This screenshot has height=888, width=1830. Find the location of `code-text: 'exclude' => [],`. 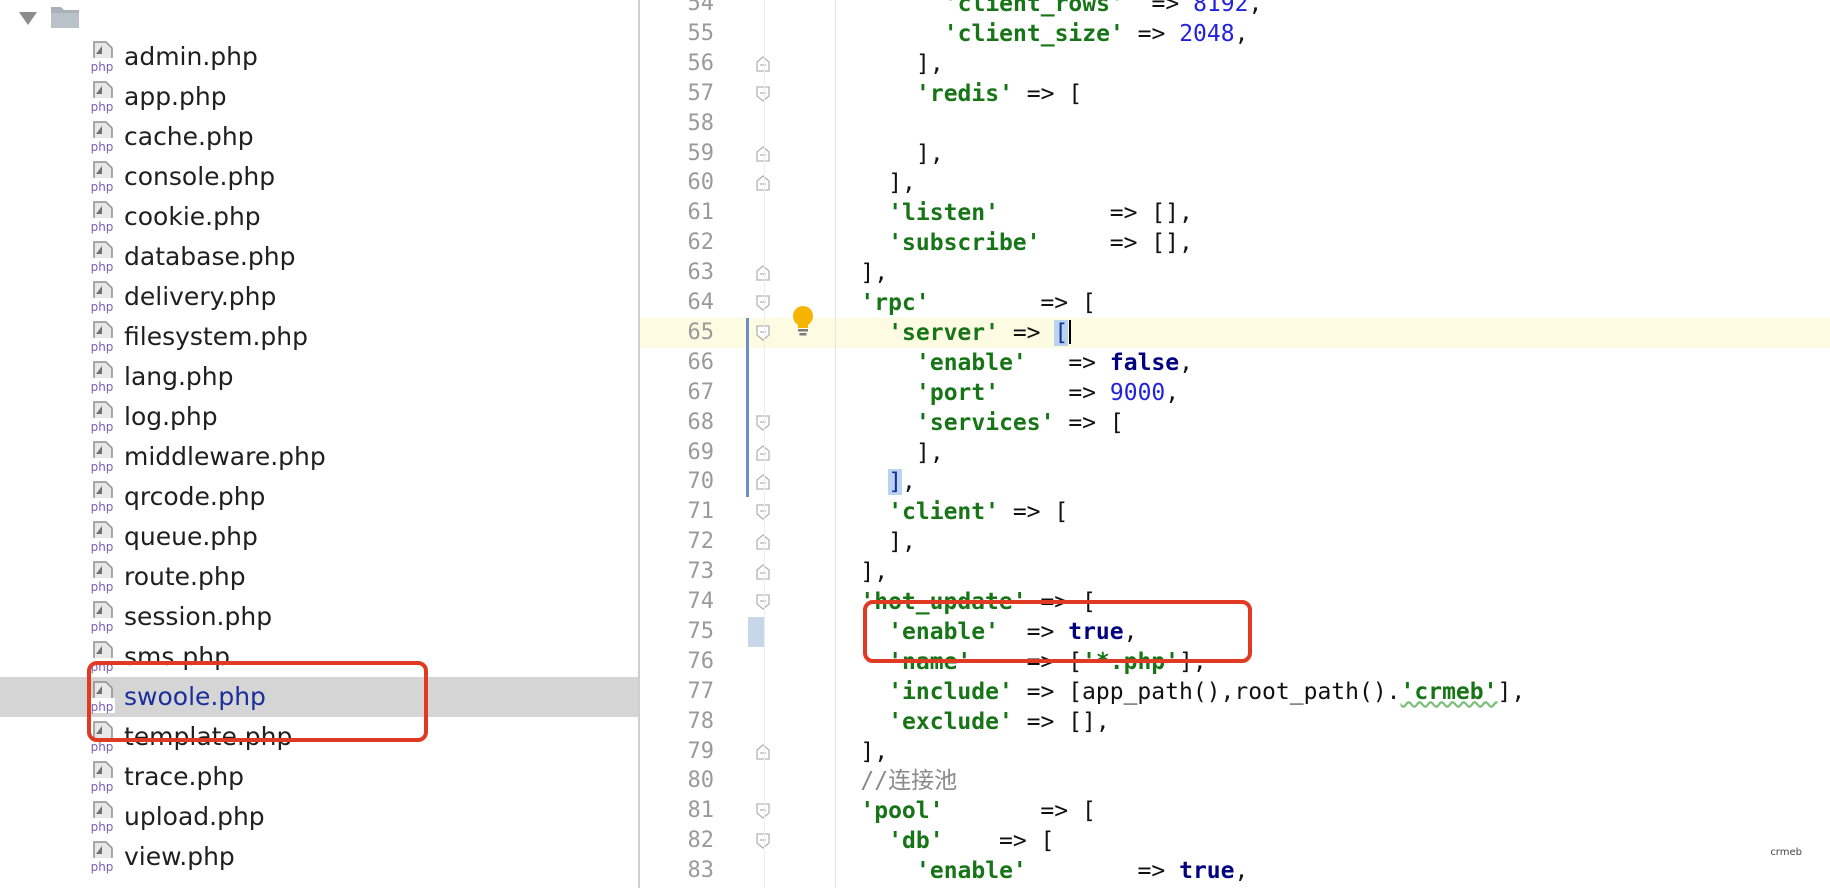

code-text: 'exclude' => [], is located at coordinates (999, 722).